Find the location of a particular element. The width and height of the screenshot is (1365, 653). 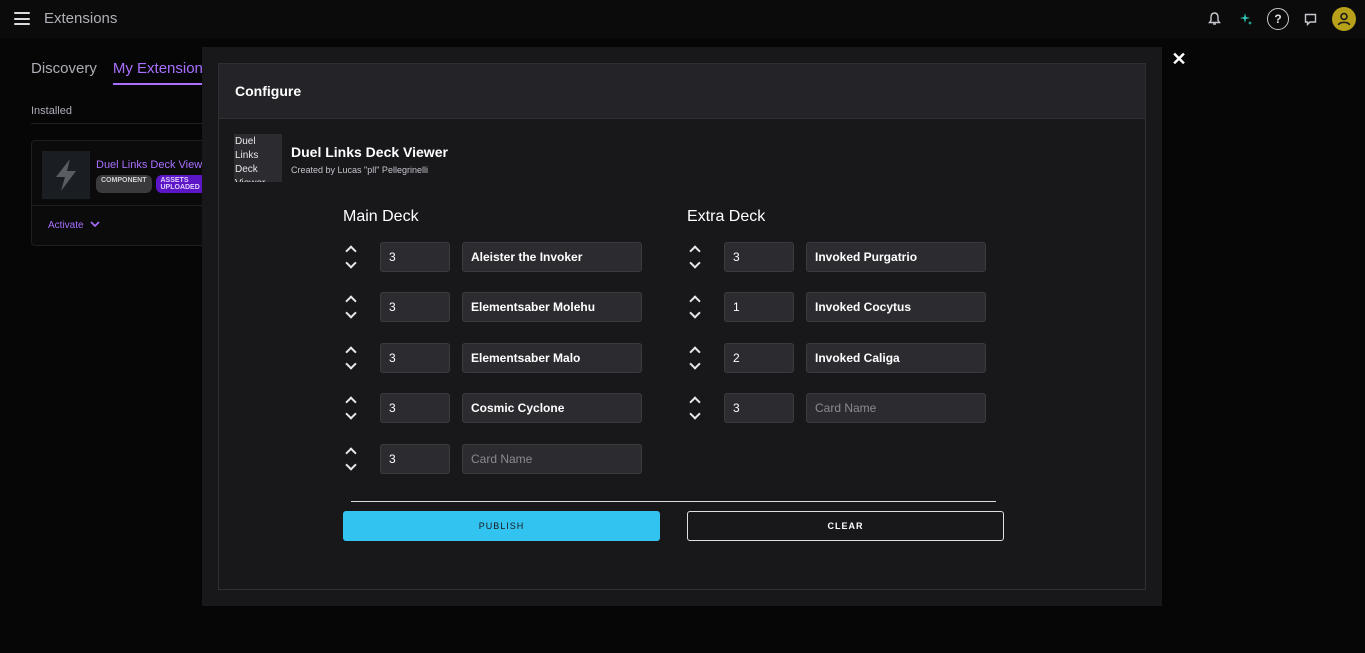

lightning-icon is located at coordinates (66, 175).